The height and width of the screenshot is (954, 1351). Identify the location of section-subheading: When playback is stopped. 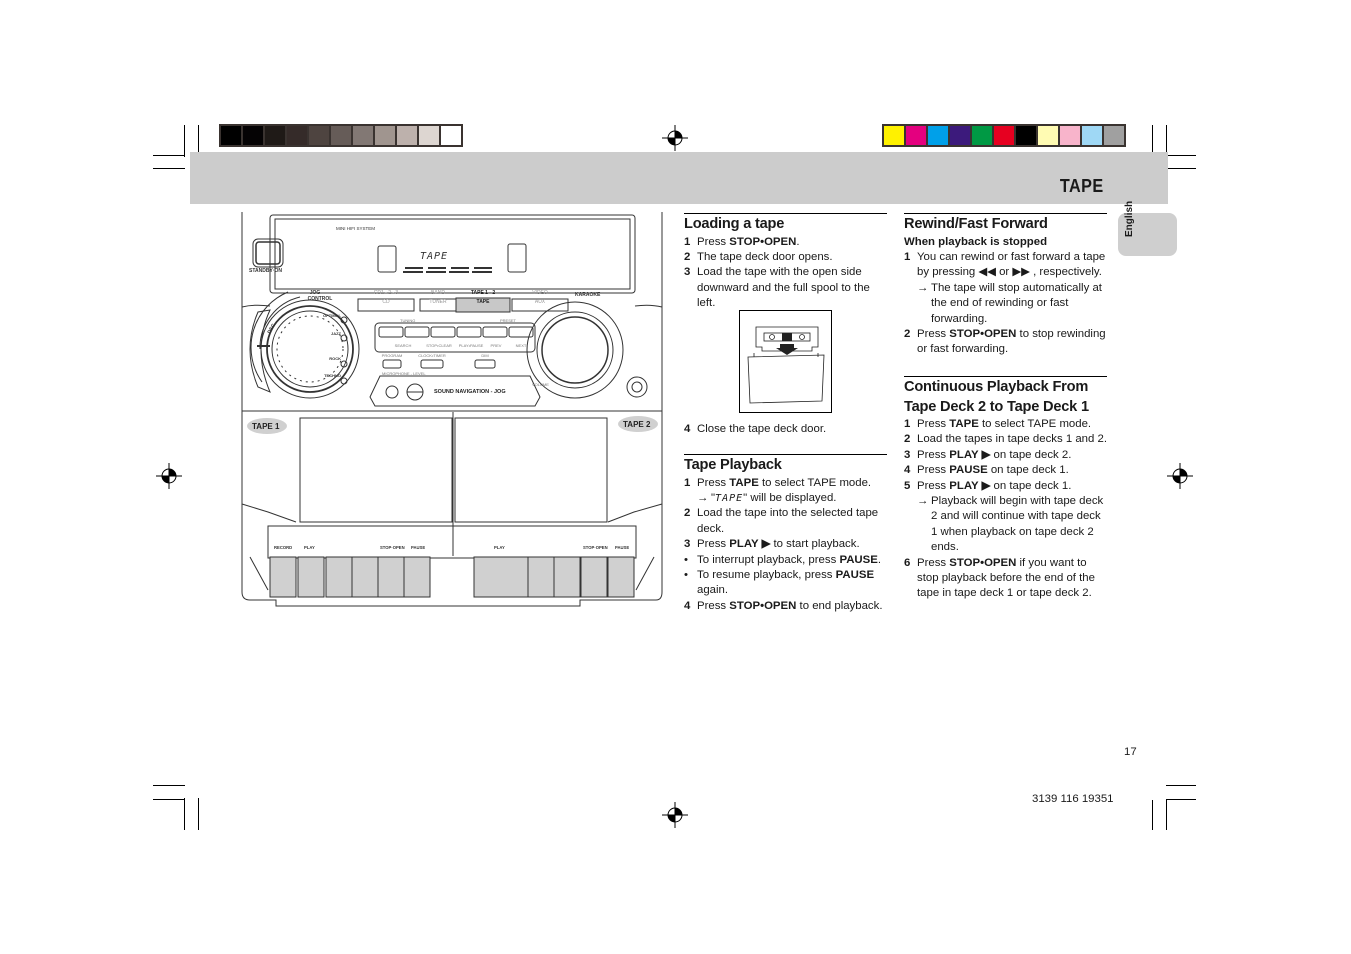
(976, 241).